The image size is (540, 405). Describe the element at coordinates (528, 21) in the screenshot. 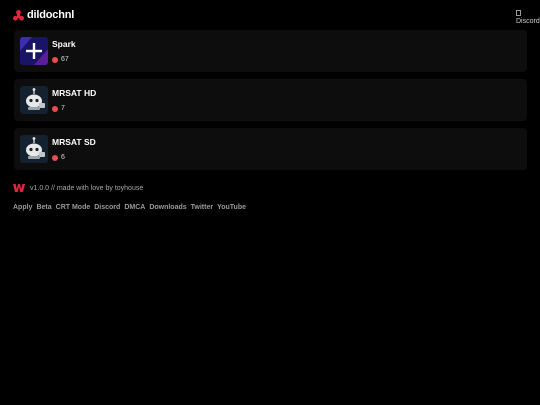

I see `discord-alt-text: Discord` at that location.